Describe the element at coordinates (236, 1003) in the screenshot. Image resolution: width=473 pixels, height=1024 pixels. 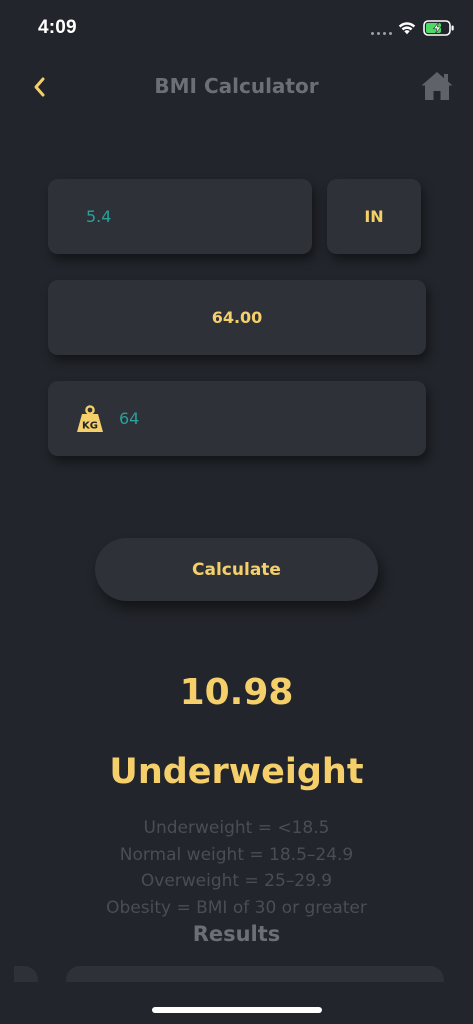
I see `bottom-safe-area` at that location.